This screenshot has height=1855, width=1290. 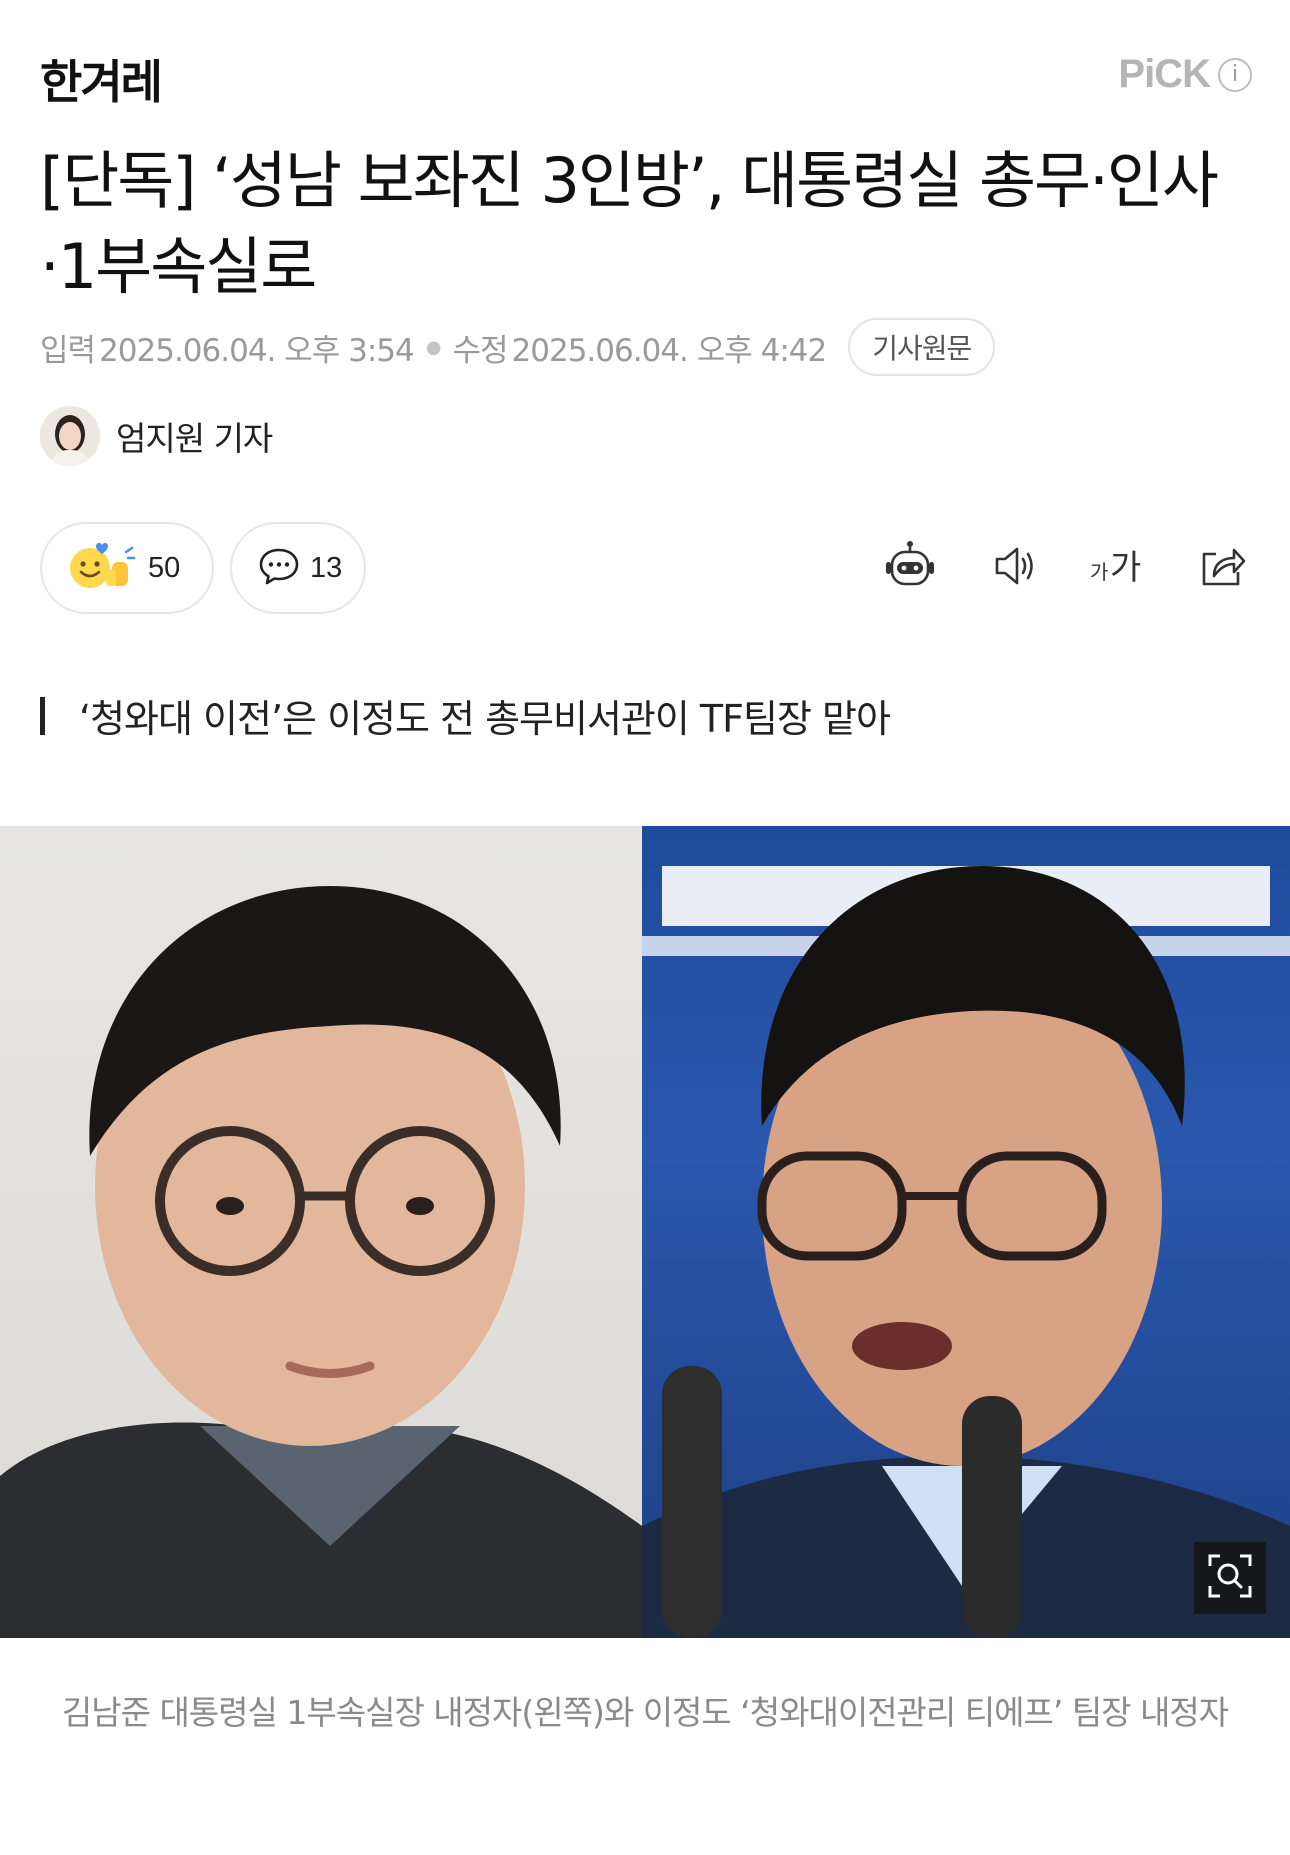 What do you see at coordinates (70, 436) in the screenshot?
I see `reporter-avatar` at bounding box center [70, 436].